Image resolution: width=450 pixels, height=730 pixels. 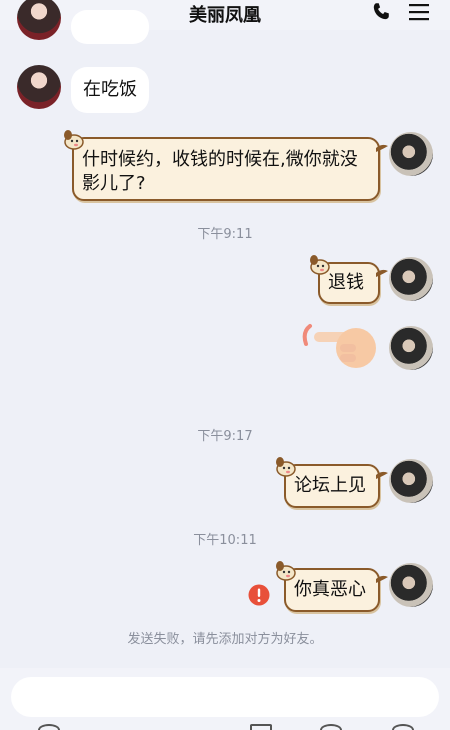 I want to click on pointing-hand-icon, so click(x=341, y=348).